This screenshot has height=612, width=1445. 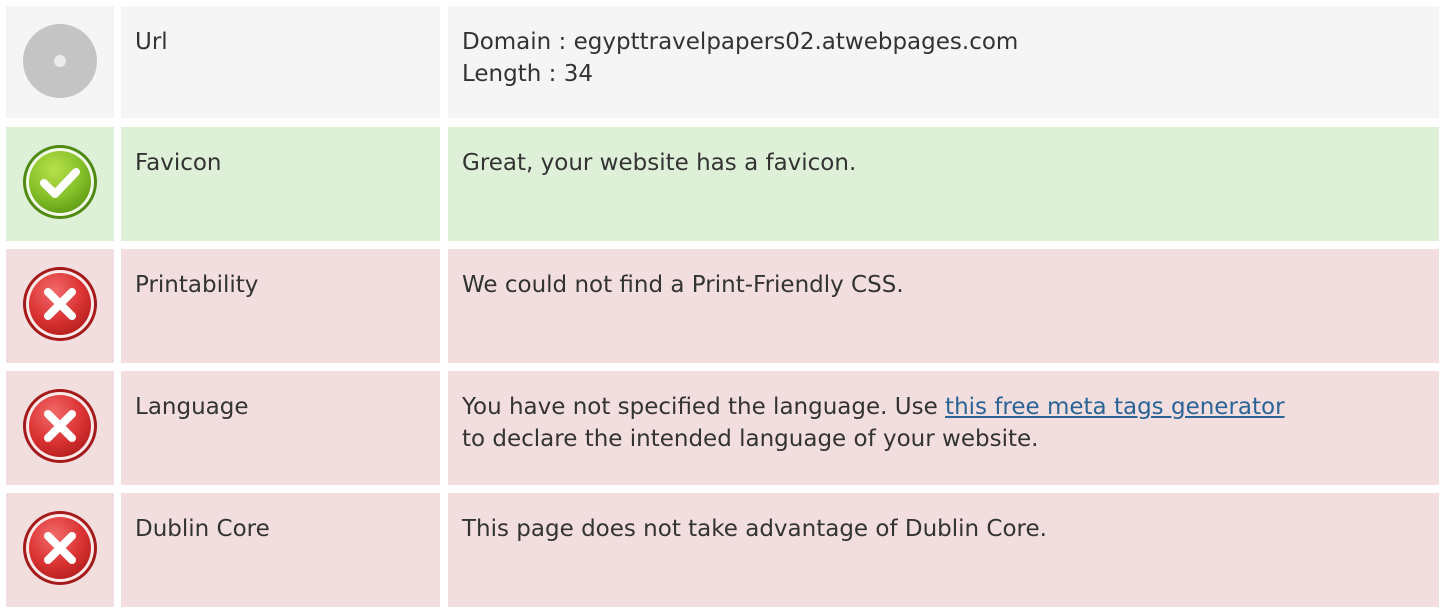 I want to click on row-label: Url, so click(x=280, y=62).